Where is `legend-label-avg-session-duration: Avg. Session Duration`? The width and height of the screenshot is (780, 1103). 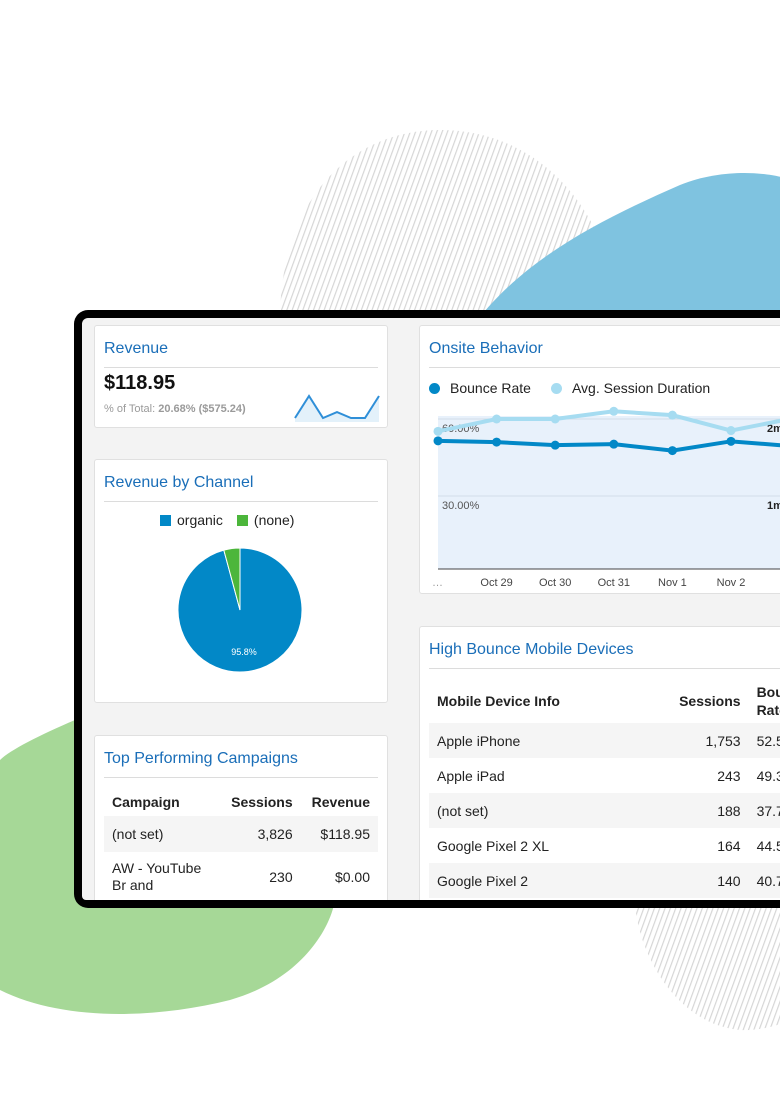
legend-label-avg-session-duration: Avg. Session Duration is located at coordinates (641, 388).